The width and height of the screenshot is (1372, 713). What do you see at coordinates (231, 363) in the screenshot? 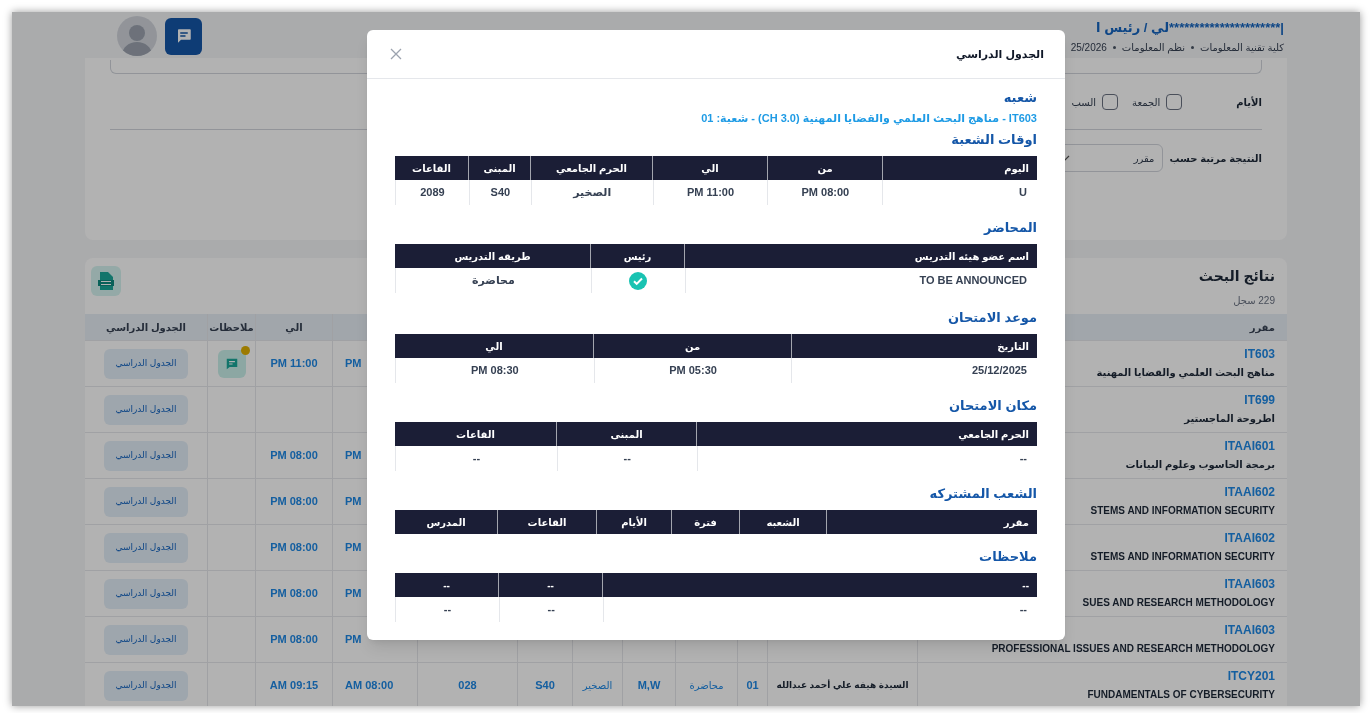
I see `chat-icon` at bounding box center [231, 363].